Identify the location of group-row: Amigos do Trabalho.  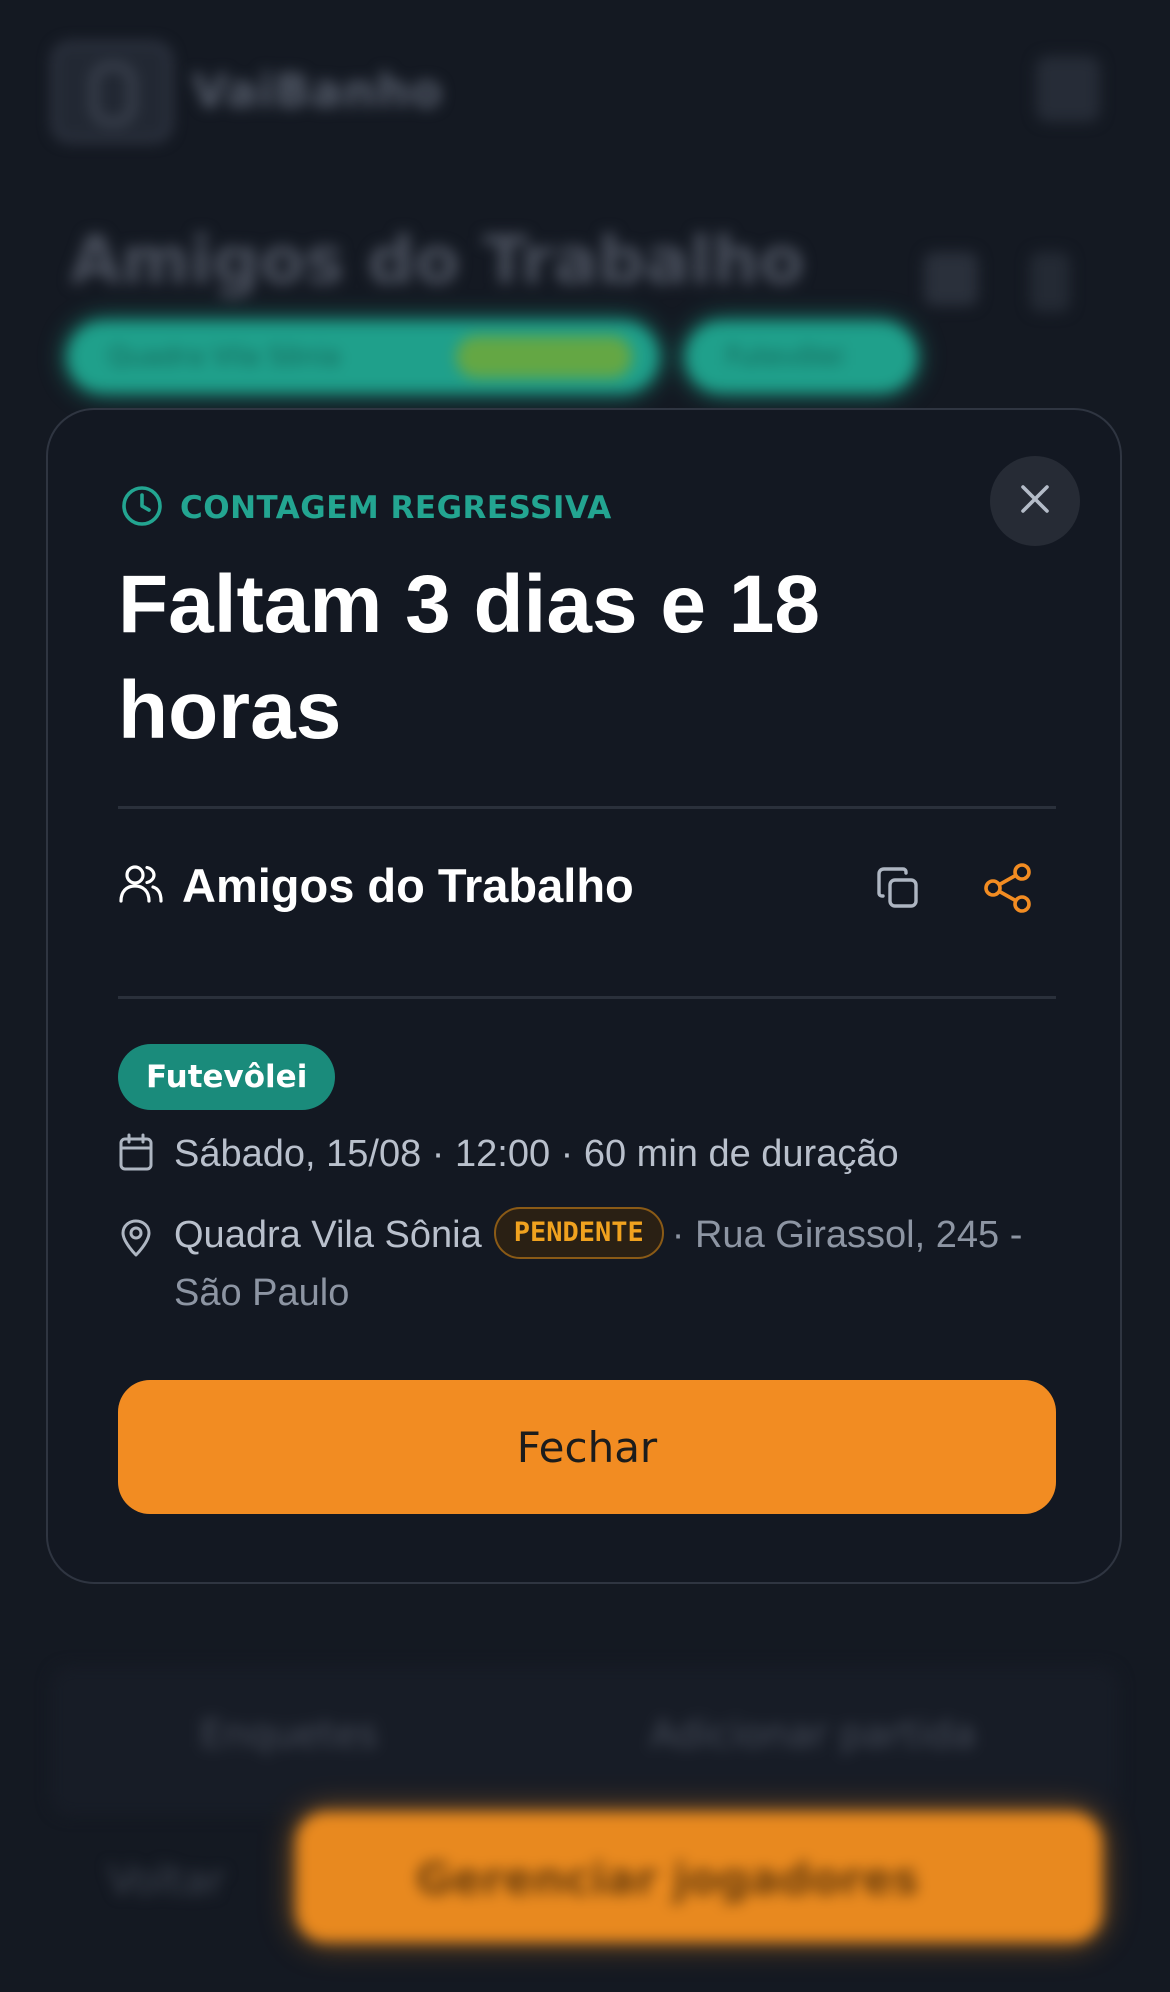
(376, 885).